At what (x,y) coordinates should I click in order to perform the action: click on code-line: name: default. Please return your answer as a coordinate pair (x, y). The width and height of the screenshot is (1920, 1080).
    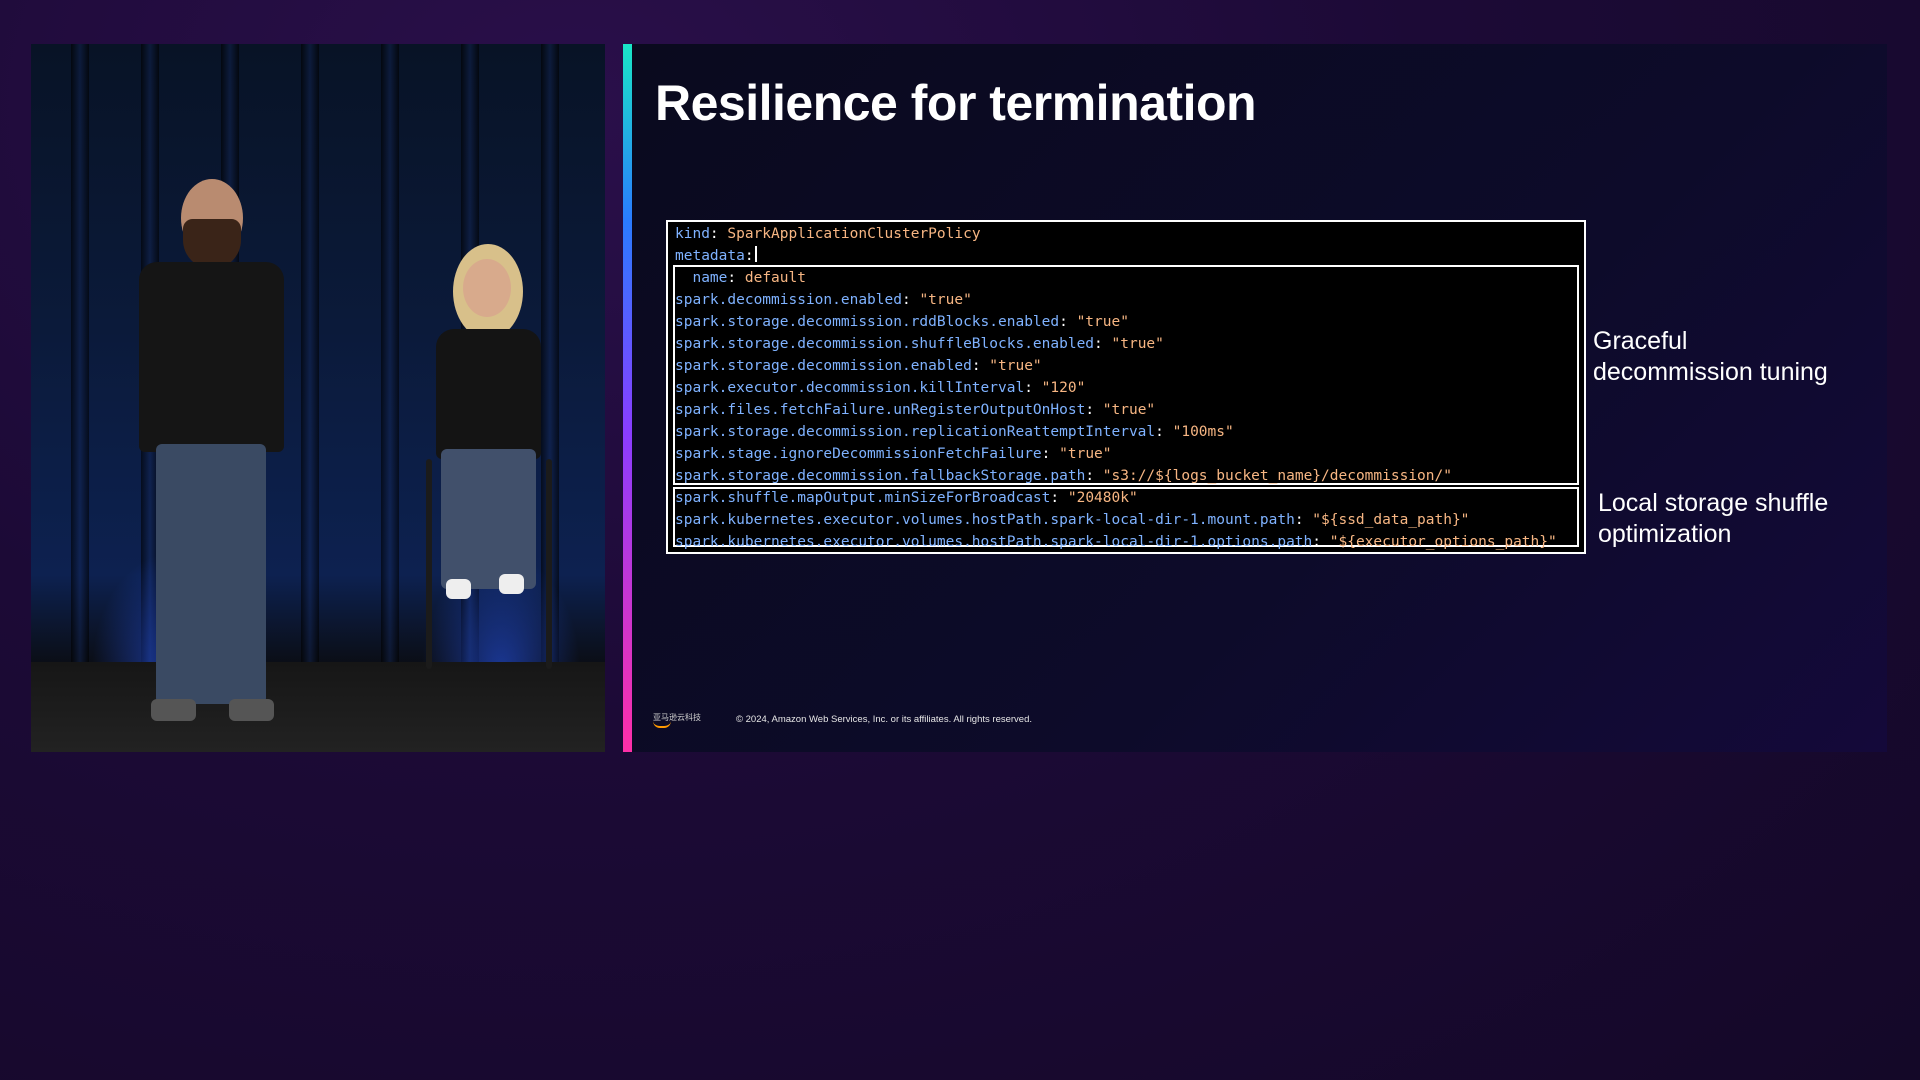
    Looking at the image, I should click on (740, 278).